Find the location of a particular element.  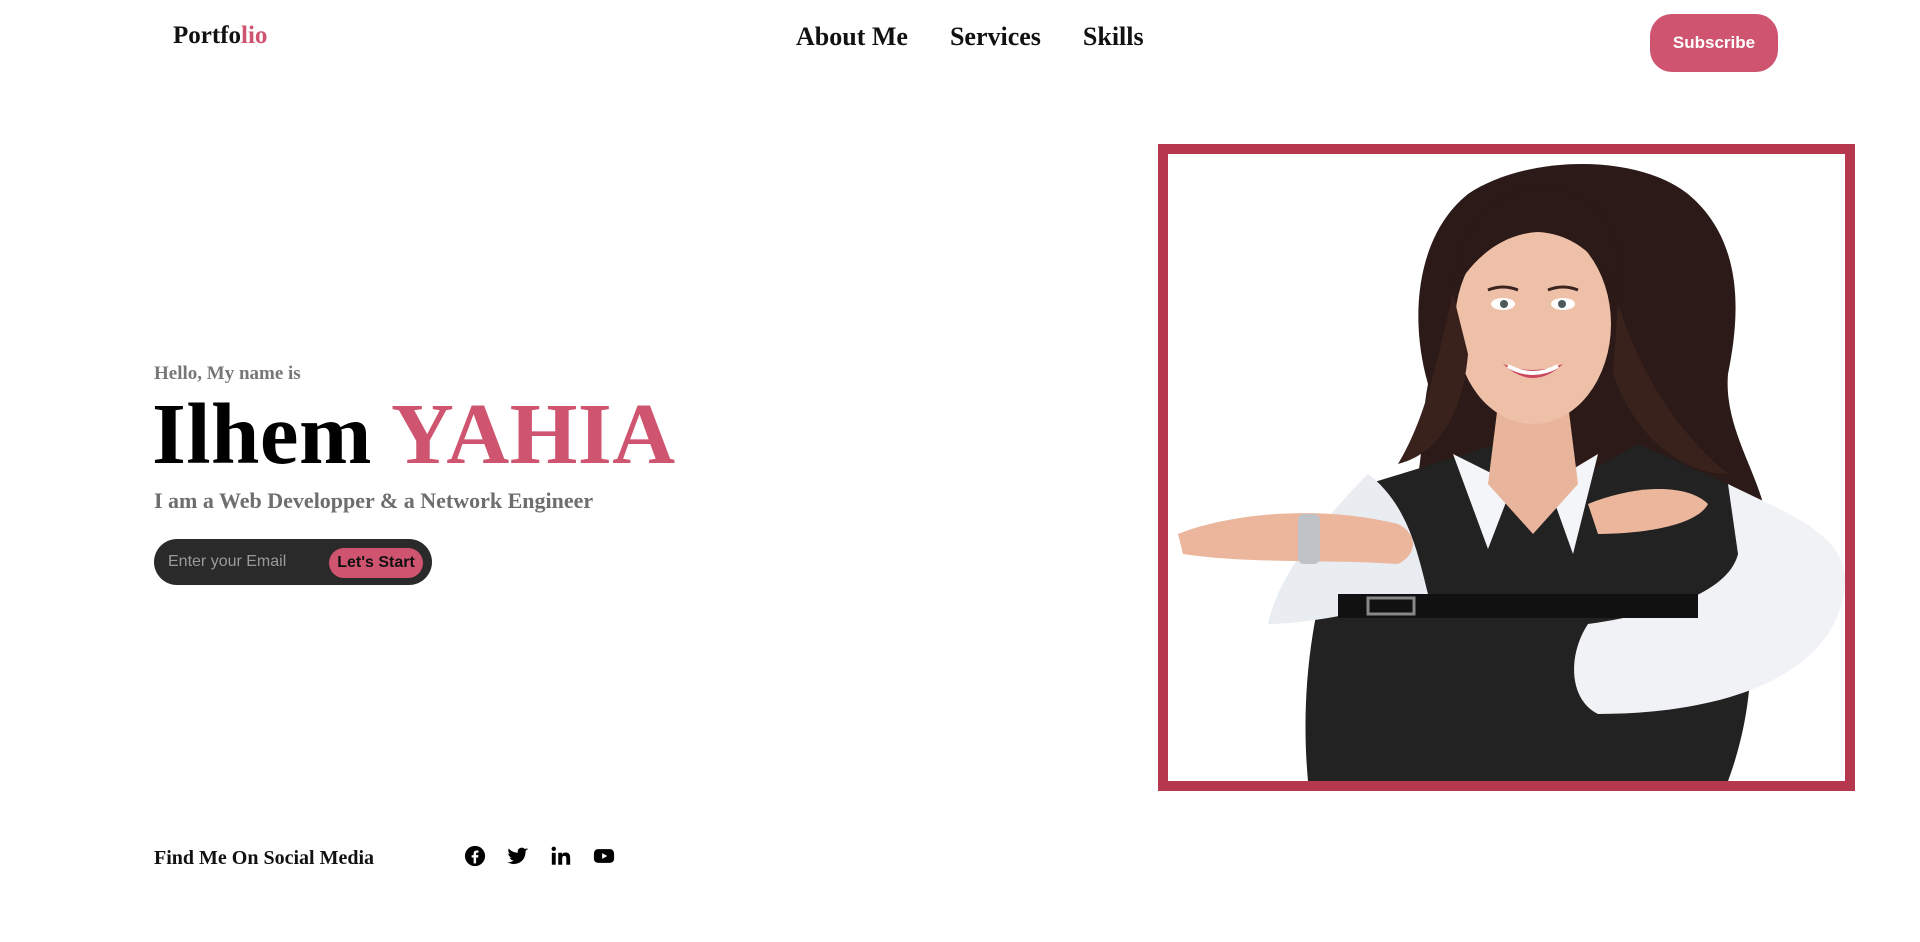

logo: Portfolio is located at coordinates (220, 36).